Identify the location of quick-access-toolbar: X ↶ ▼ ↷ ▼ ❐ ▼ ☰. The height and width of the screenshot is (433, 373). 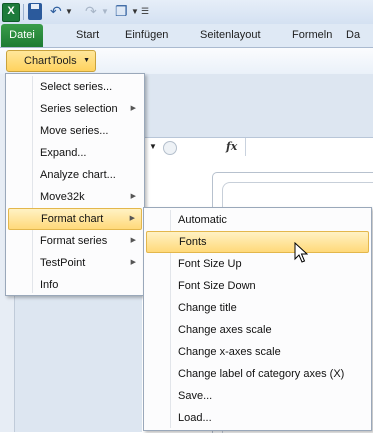
(186, 12).